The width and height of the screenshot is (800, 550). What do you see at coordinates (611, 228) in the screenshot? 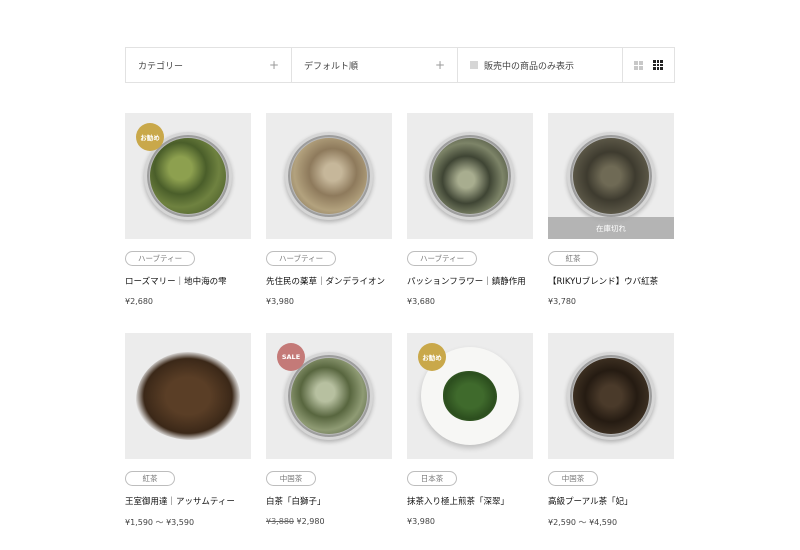
I see `sold-out-overlay: 在庫切れ` at bounding box center [611, 228].